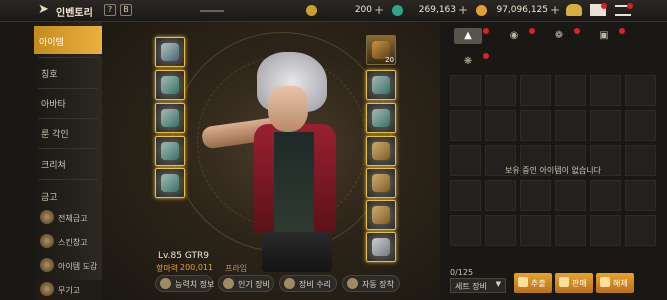 This screenshot has width=667, height=300. Describe the element at coordinates (69, 102) in the screenshot. I see `menu-item-avatar: 아바타` at that location.